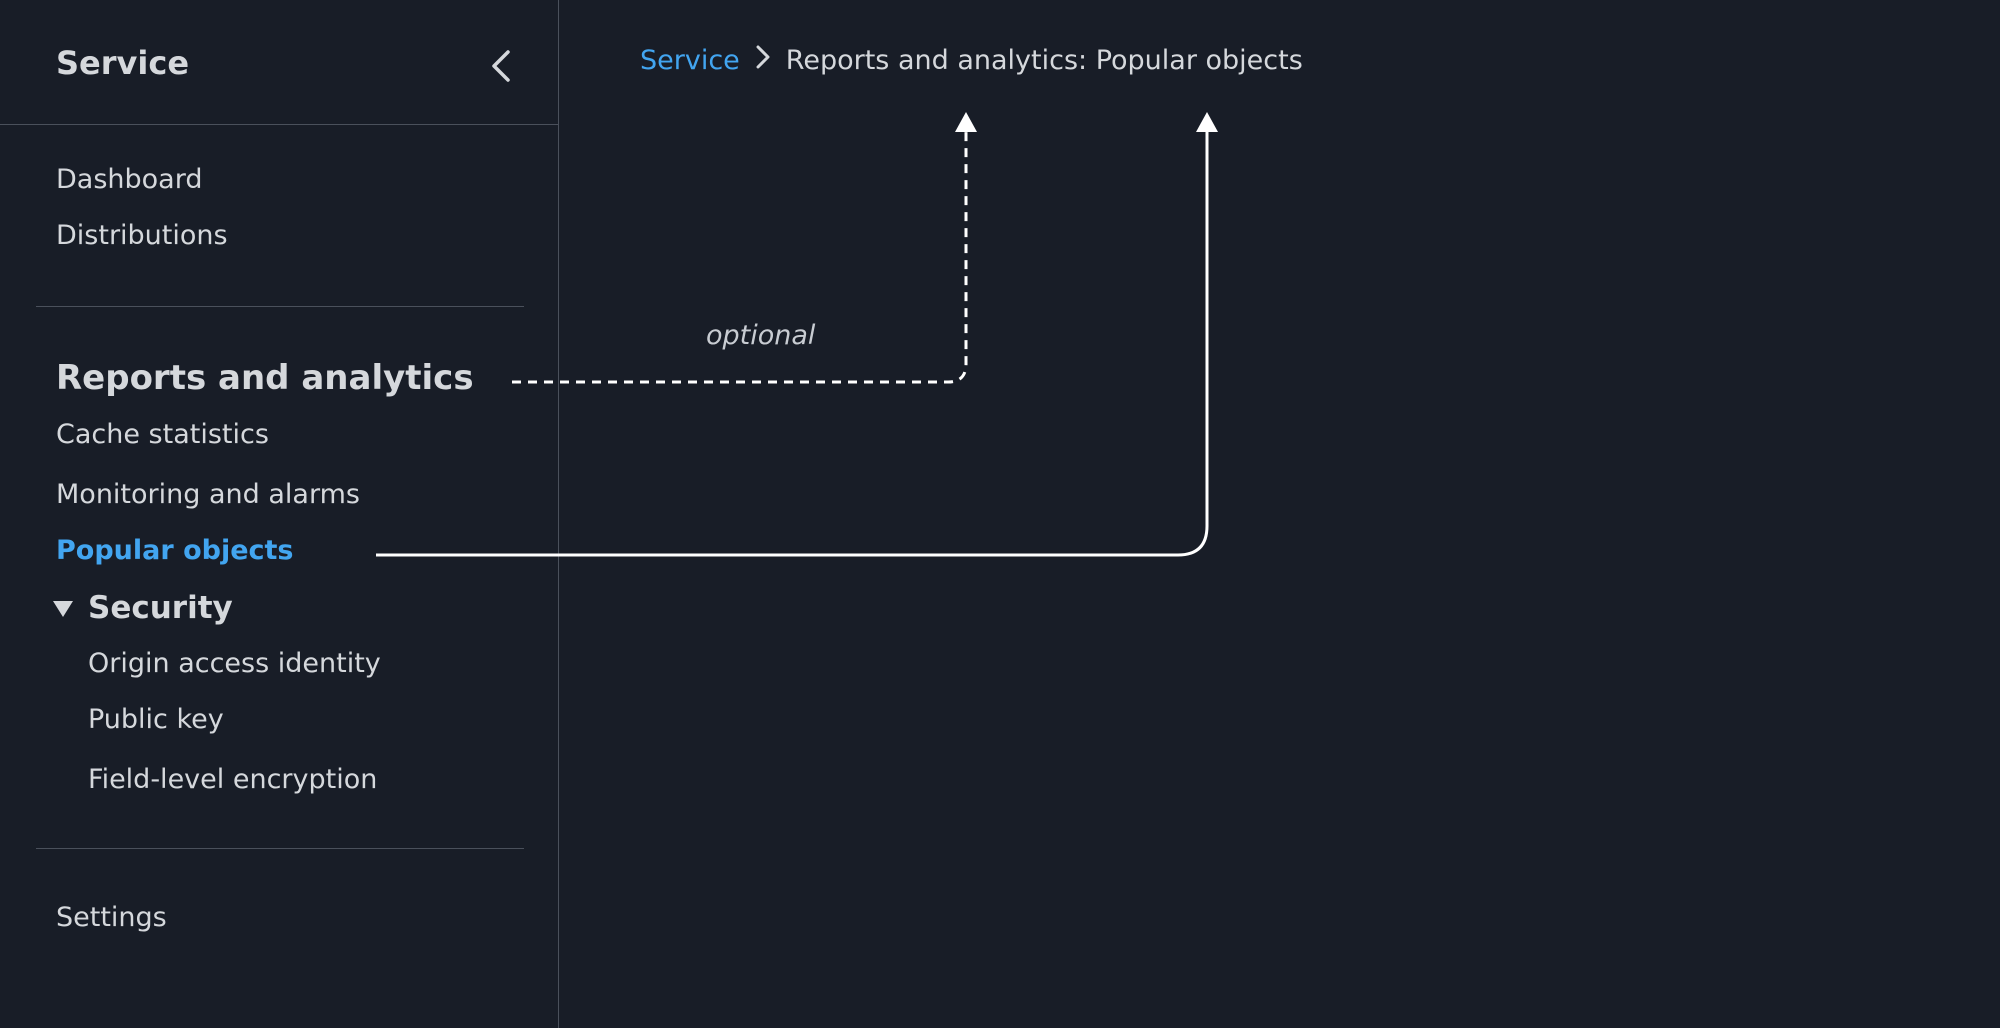 This screenshot has width=2000, height=1028. Describe the element at coordinates (740, 258) in the screenshot. I see `optional-dashed-arrow` at that location.